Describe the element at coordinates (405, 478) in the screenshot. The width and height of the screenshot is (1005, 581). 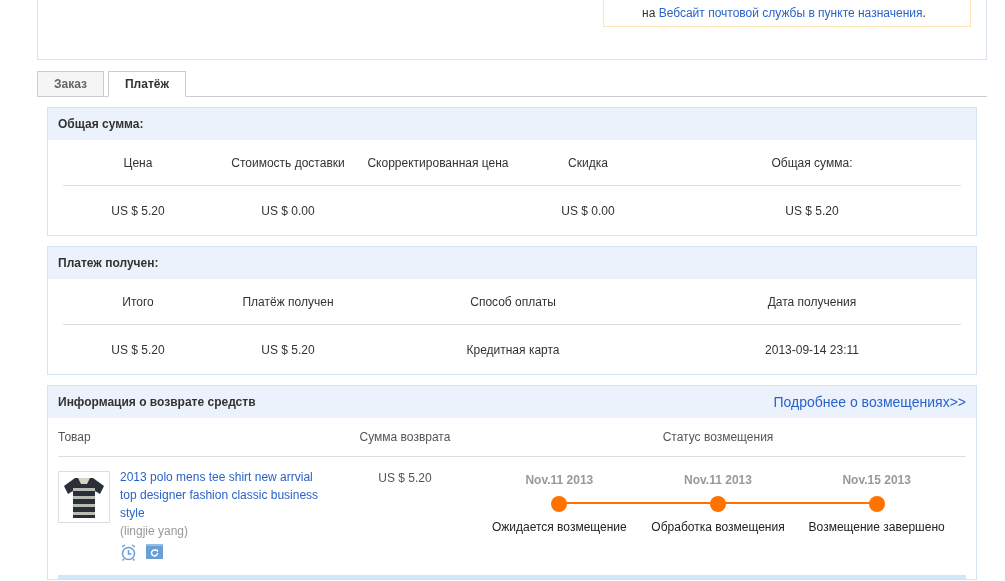
I see `refund-amount: US $ 5.20` at that location.